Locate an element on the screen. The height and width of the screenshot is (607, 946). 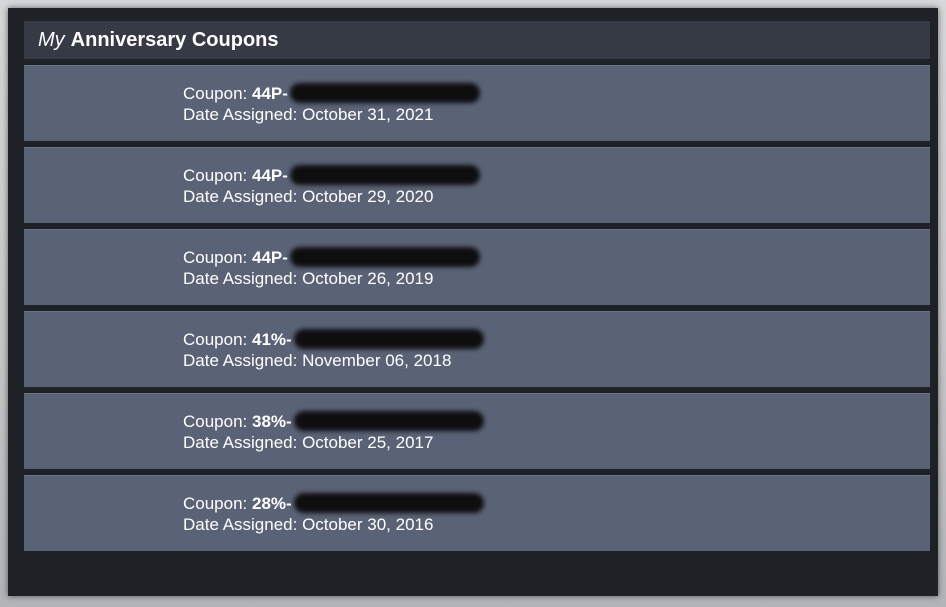
date-assigned-value: November 06, 2018 is located at coordinates (377, 360).